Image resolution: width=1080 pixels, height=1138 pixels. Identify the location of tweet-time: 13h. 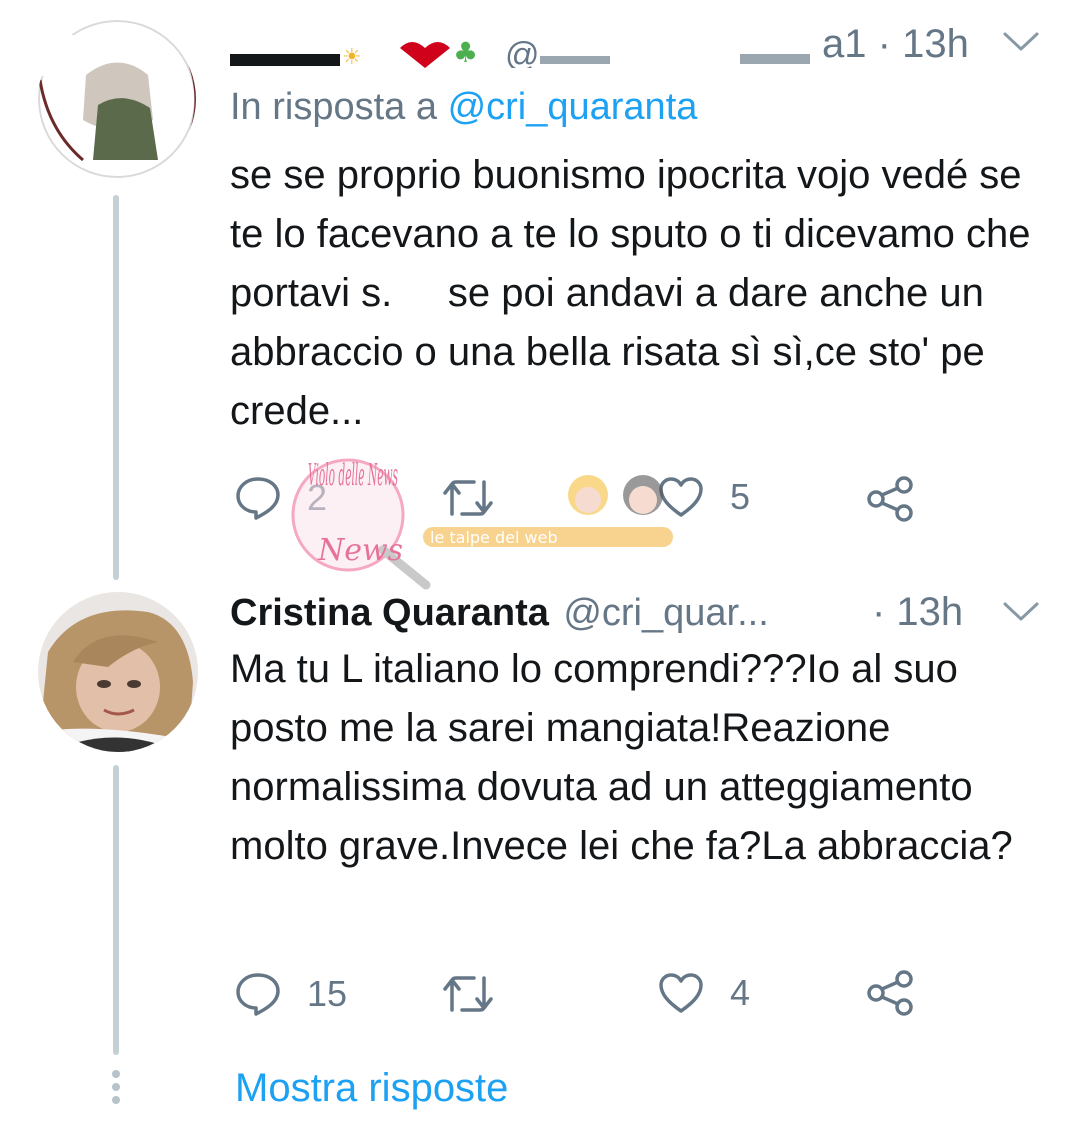
(935, 44).